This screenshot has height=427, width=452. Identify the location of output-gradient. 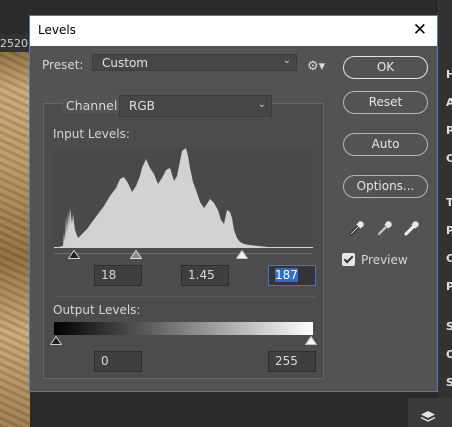
(183, 328).